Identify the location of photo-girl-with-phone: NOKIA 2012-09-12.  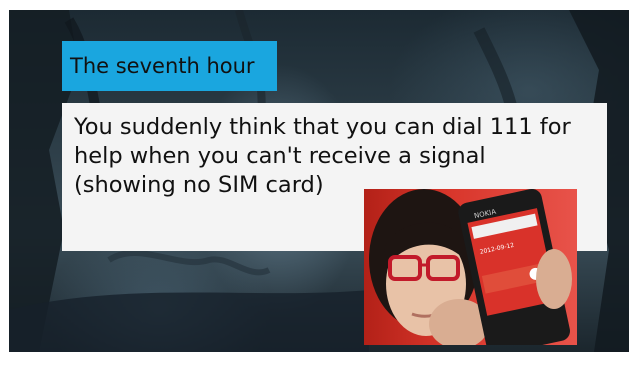
(470, 267).